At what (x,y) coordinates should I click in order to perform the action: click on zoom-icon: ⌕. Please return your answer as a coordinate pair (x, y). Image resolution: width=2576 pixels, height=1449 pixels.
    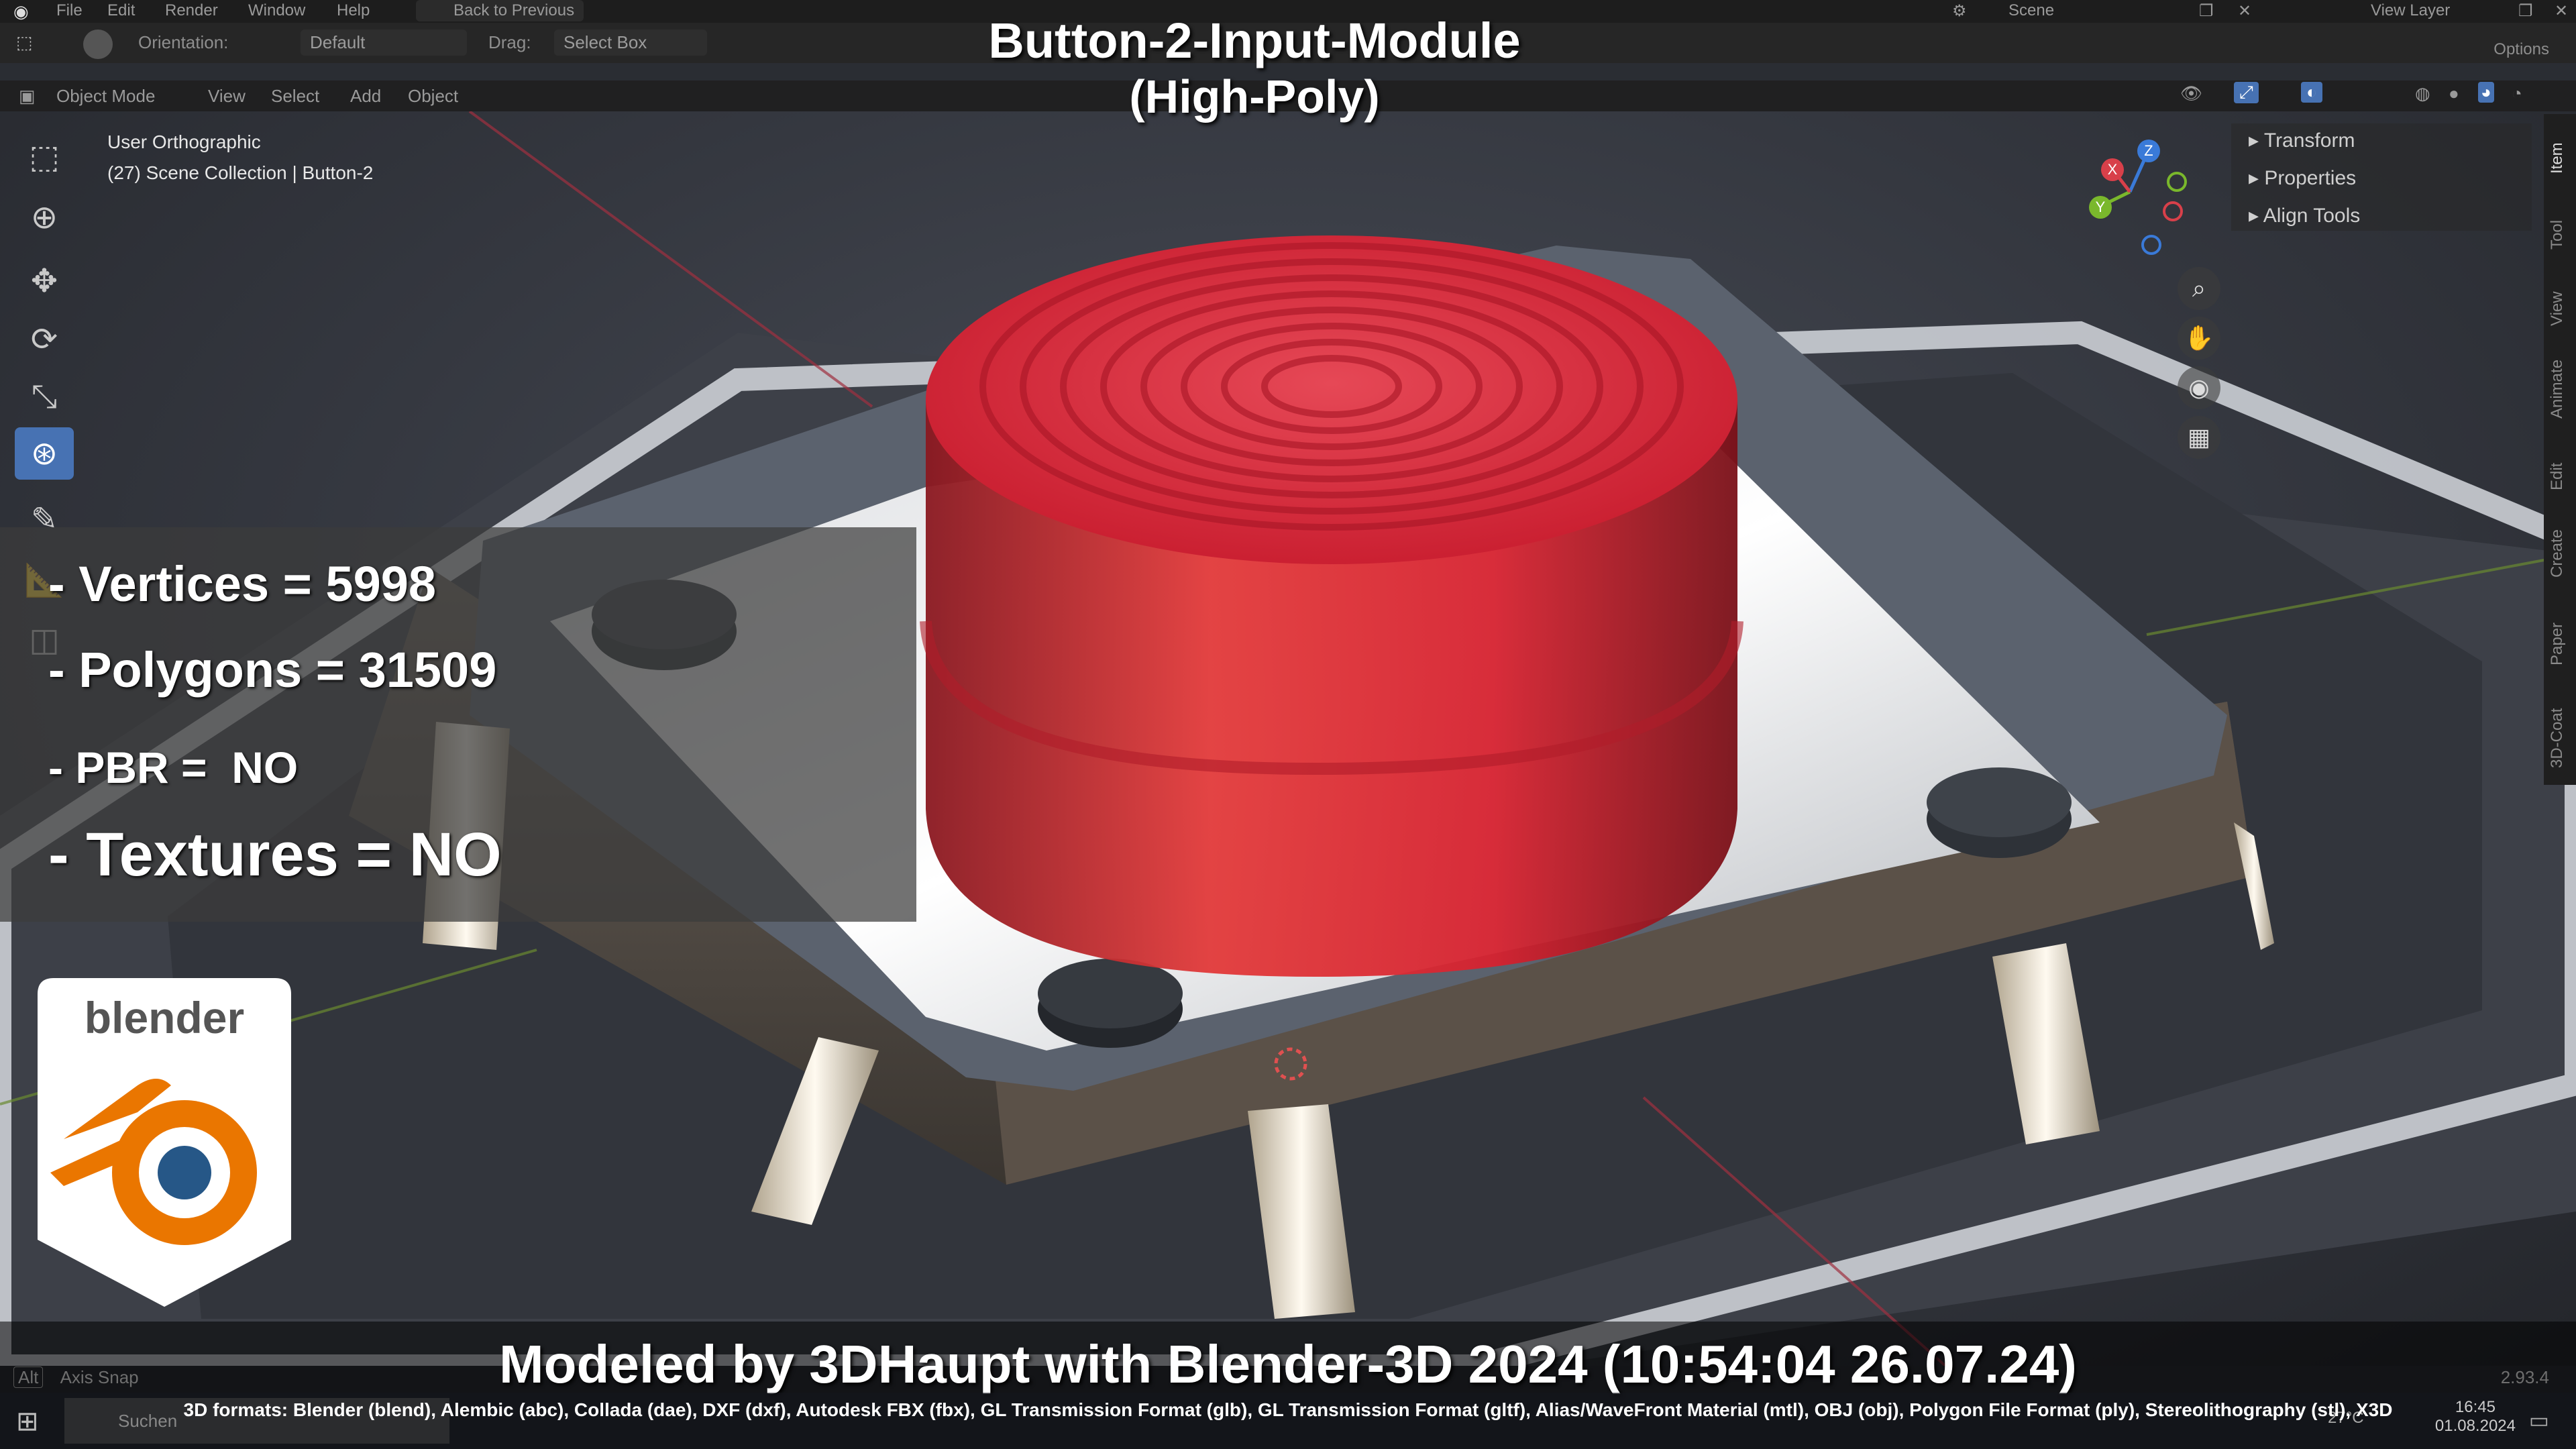
    Looking at the image, I should click on (2199, 288).